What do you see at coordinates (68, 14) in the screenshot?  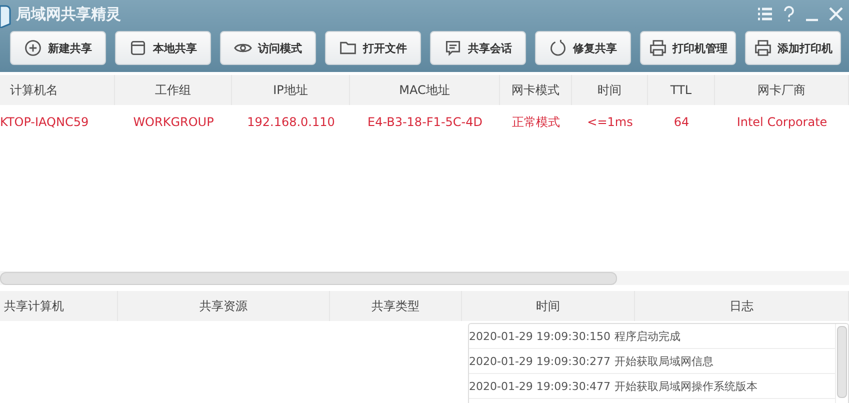 I see `window-title: 局域网共享精灵` at bounding box center [68, 14].